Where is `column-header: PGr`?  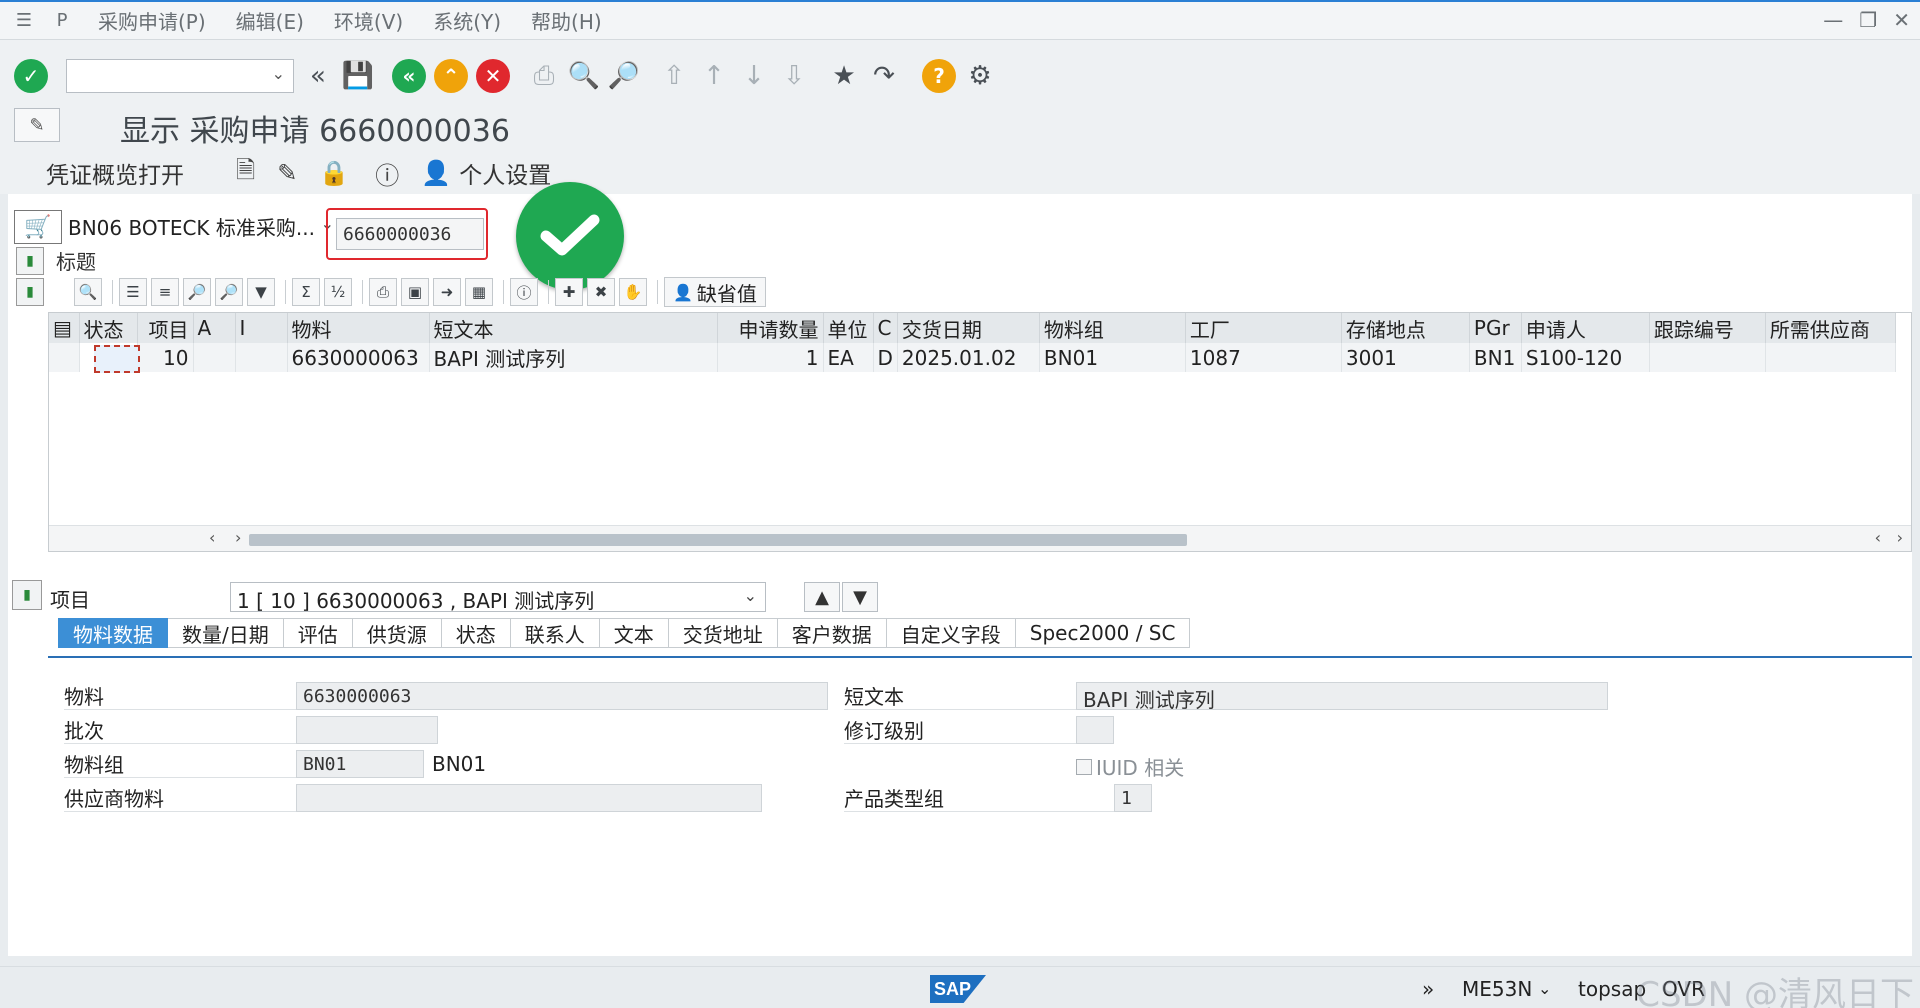 column-header: PGr is located at coordinates (1495, 328).